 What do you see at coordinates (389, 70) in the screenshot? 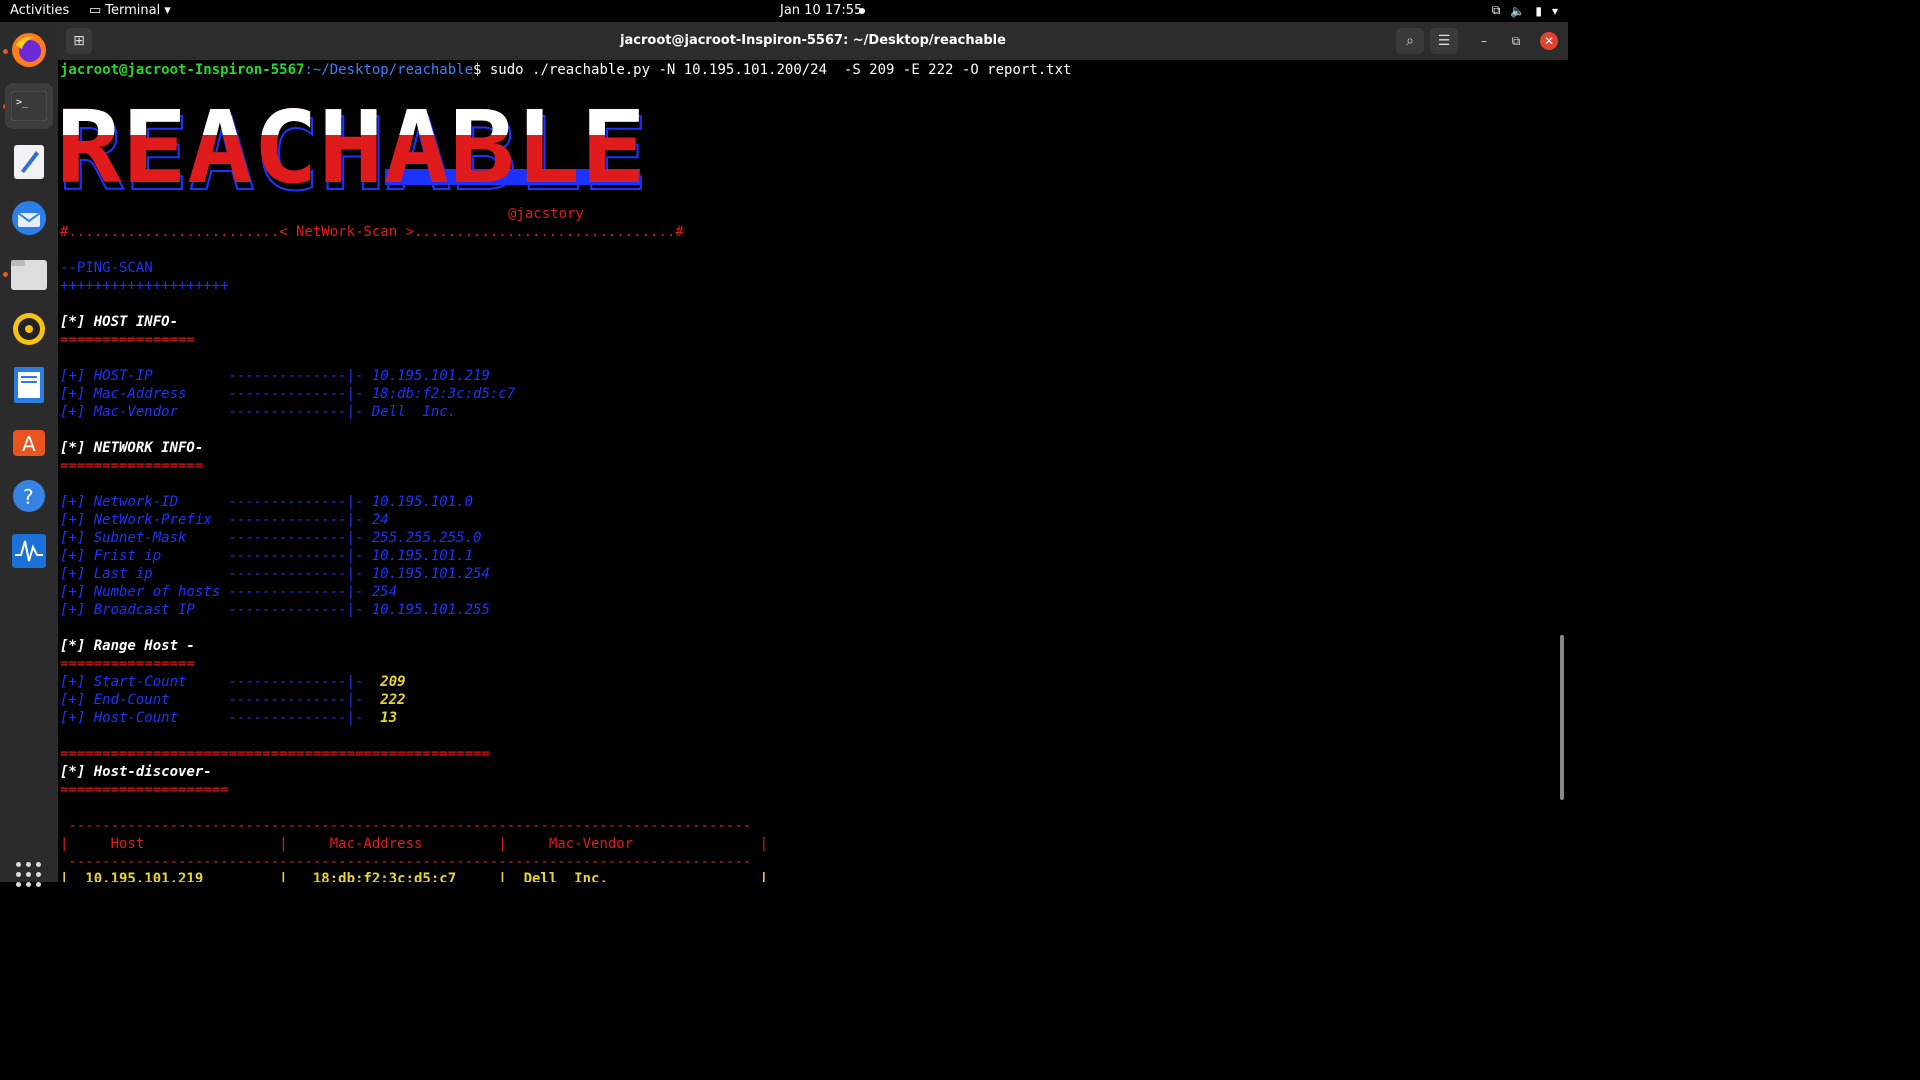
I see `prompt-path: :~/Desktop/reachable` at bounding box center [389, 70].